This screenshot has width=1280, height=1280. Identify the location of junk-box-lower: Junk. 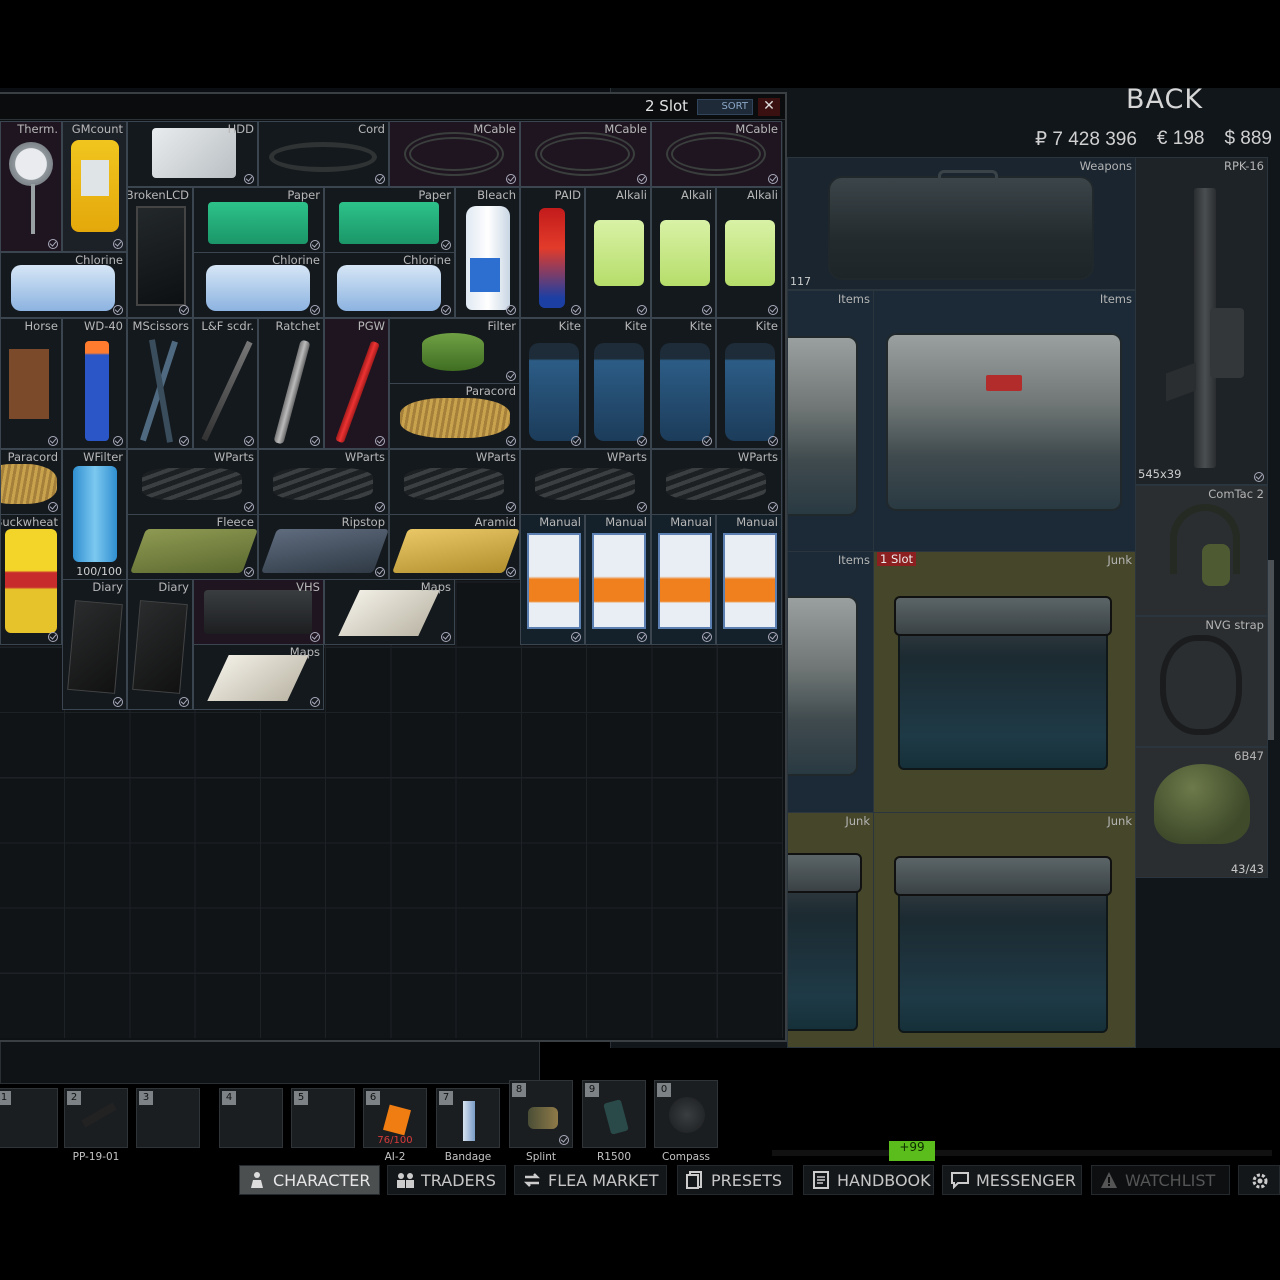
(1004, 930).